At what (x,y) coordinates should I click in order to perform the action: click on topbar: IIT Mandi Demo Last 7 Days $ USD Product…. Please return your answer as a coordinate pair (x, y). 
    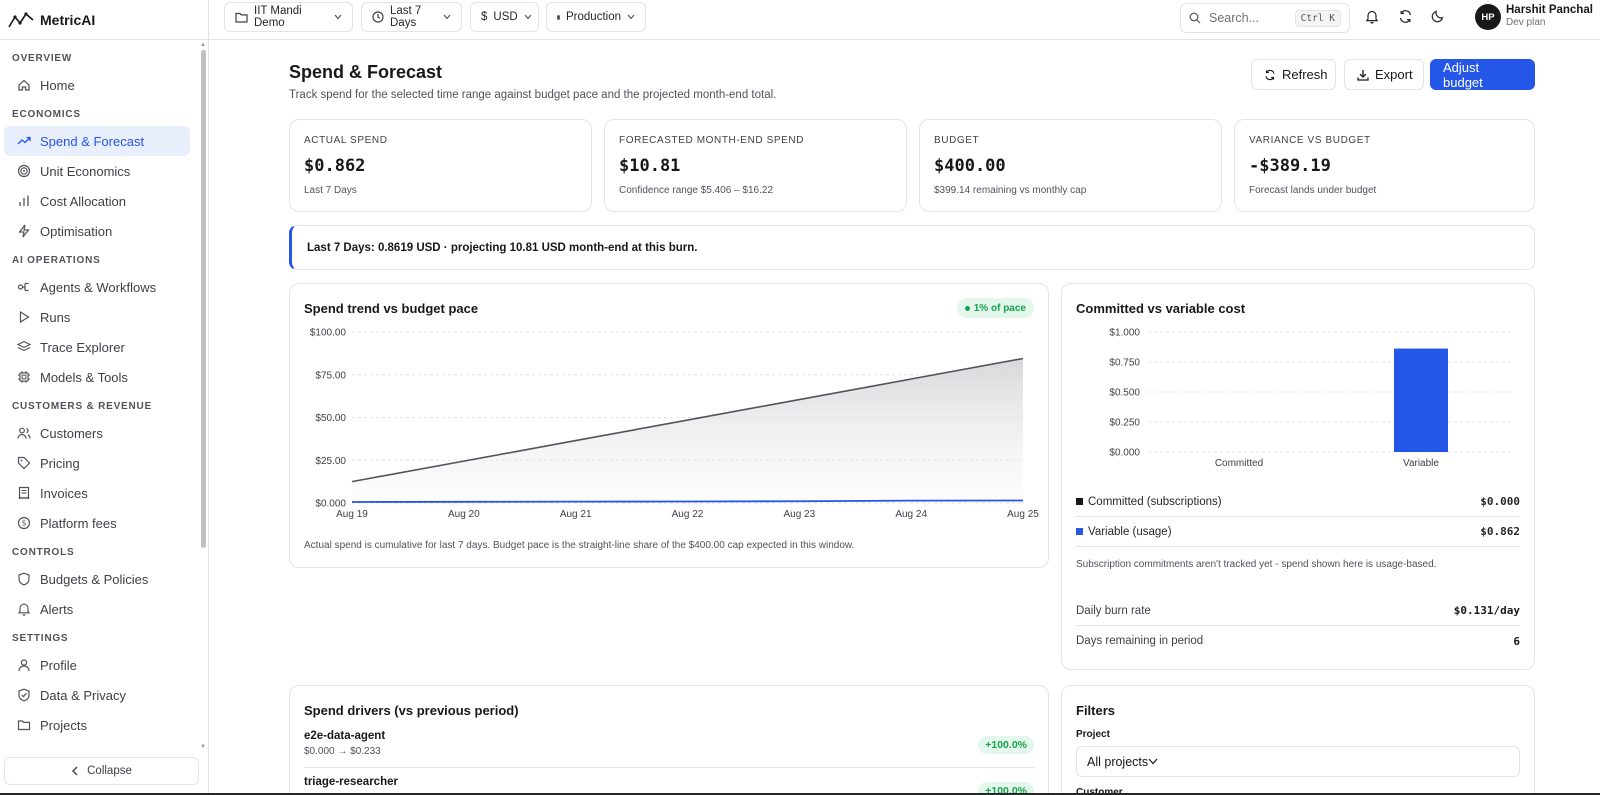
    Looking at the image, I should click on (904, 20).